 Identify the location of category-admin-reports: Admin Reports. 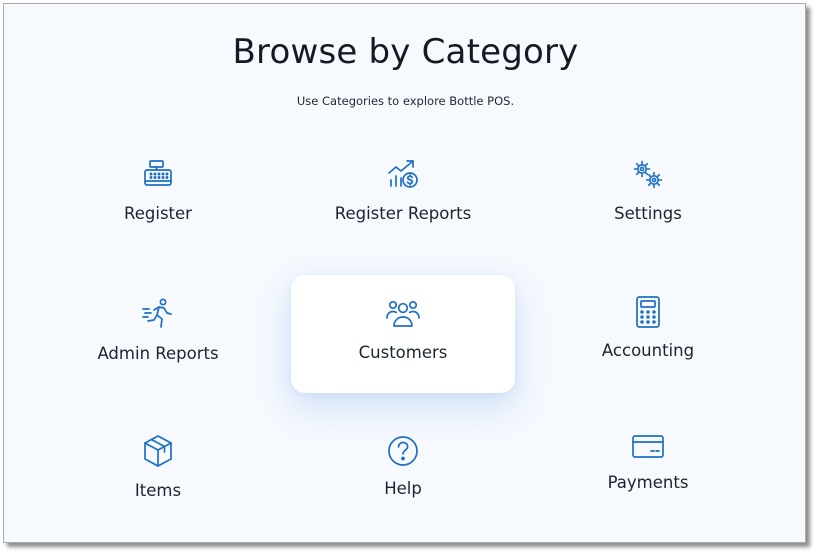
(158, 346).